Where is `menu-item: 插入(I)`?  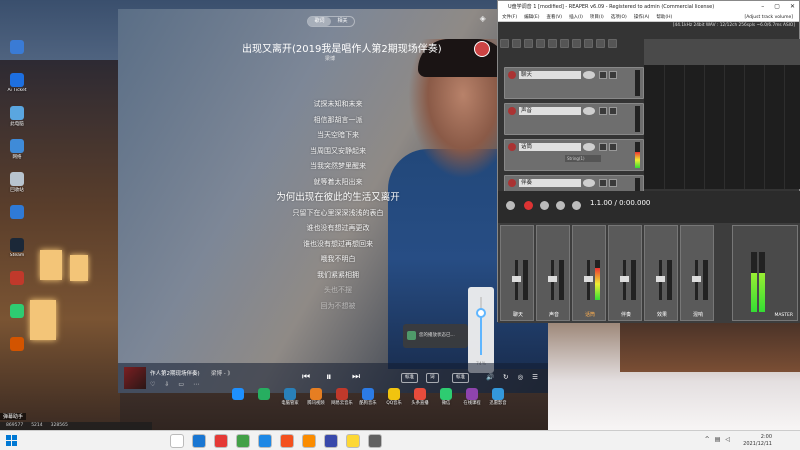 menu-item: 插入(I) is located at coordinates (576, 17).